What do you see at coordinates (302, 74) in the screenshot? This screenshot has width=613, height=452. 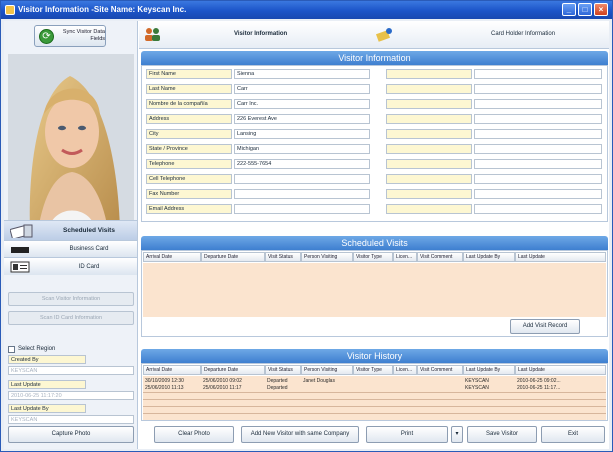 I see `visitor-field-input: Sienna` at bounding box center [302, 74].